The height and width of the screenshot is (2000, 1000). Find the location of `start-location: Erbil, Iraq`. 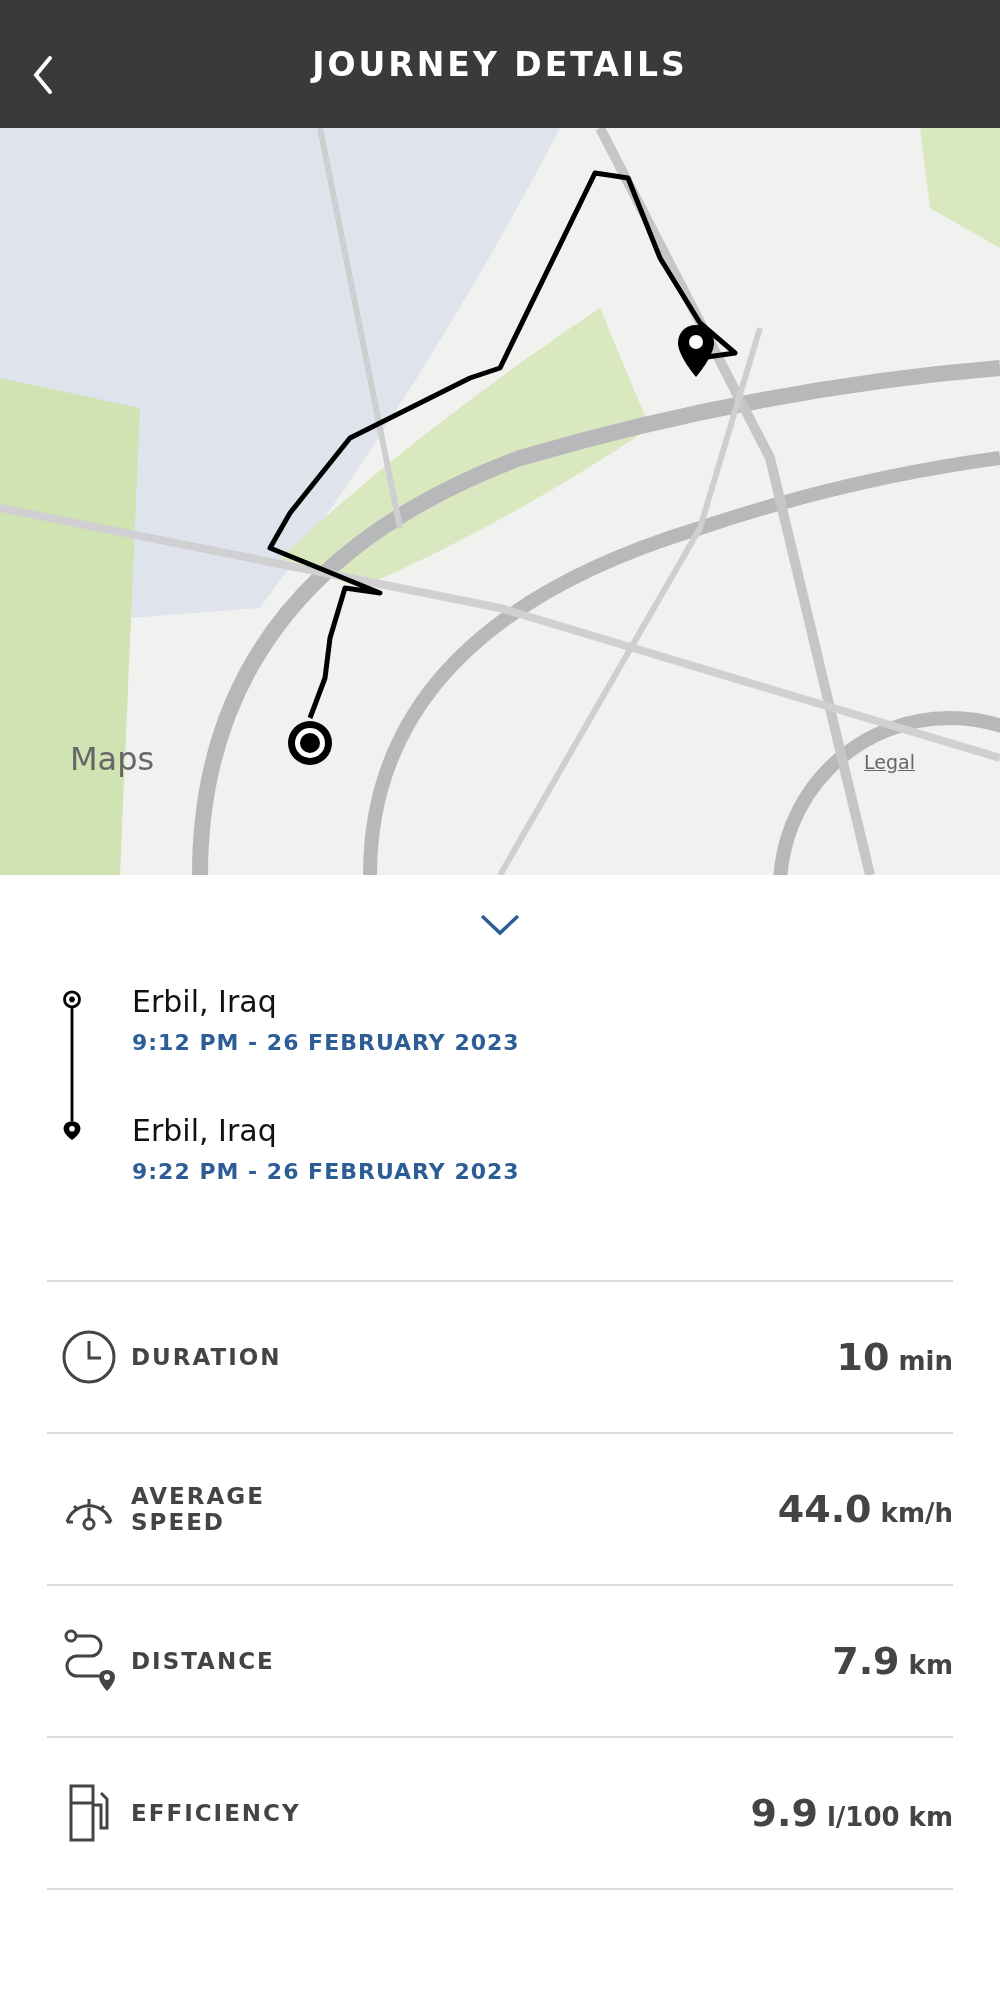

start-location: Erbil, Iraq is located at coordinates (205, 1002).